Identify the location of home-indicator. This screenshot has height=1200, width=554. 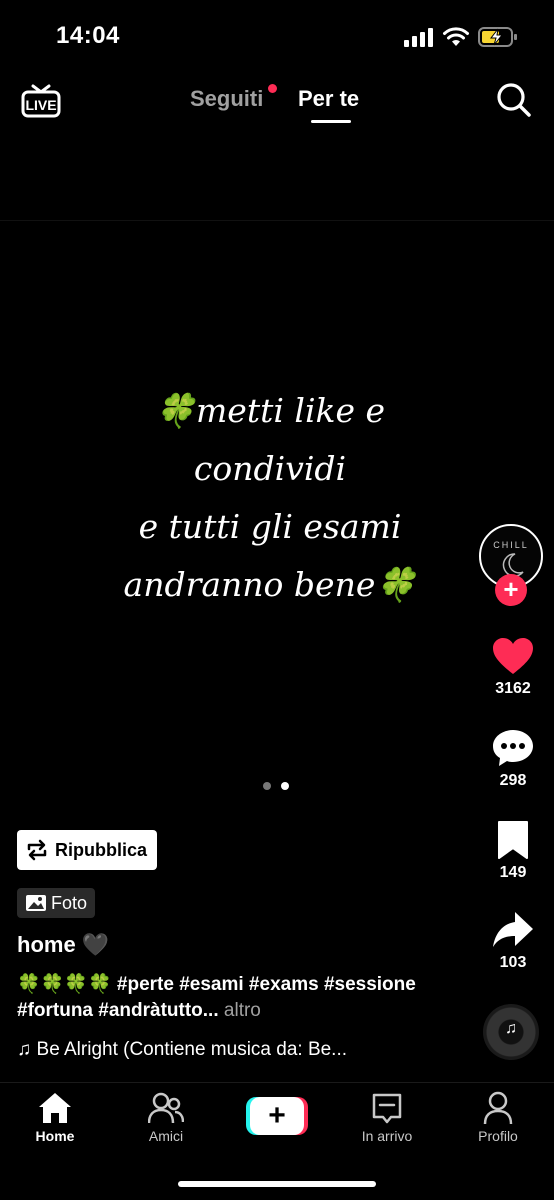
(277, 1184).